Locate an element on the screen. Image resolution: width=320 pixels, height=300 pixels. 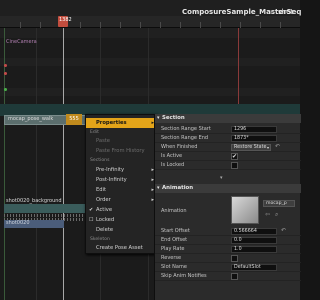
prop-row-range-start: Section Range Start 1296 is located at coordinates (228, 129).